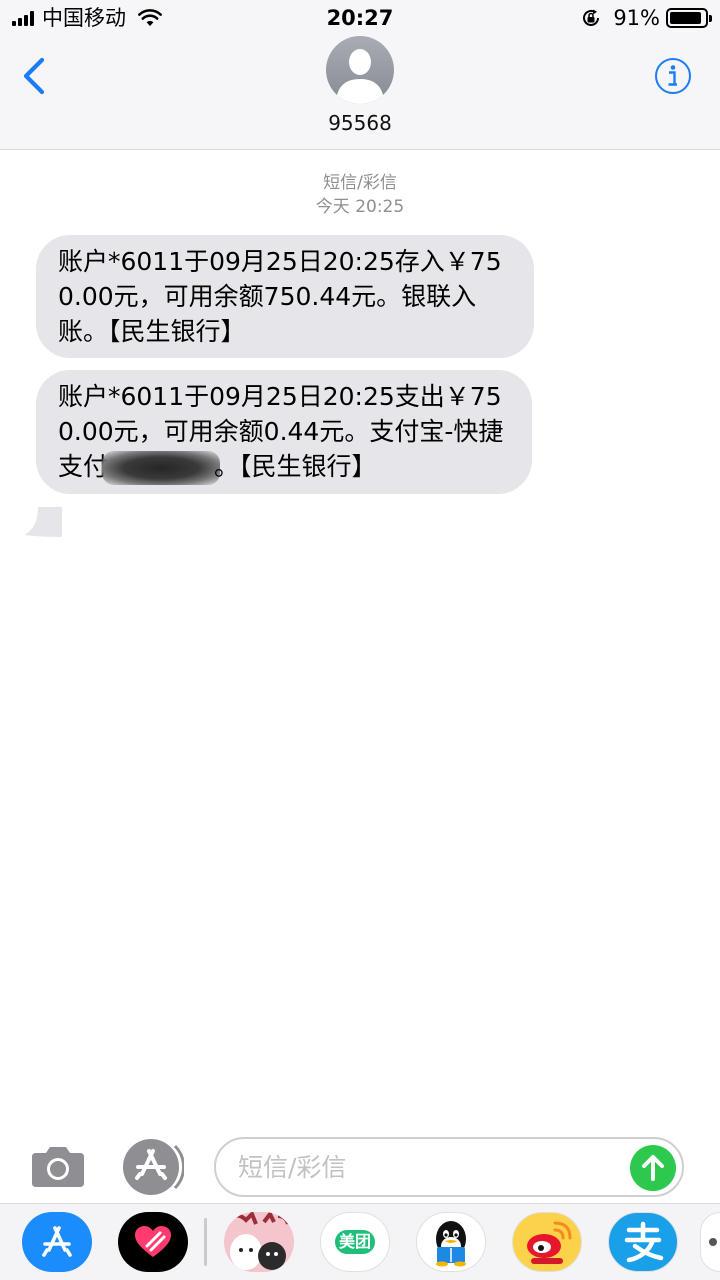  What do you see at coordinates (636, 18) in the screenshot?
I see `battery-percent: 91%` at bounding box center [636, 18].